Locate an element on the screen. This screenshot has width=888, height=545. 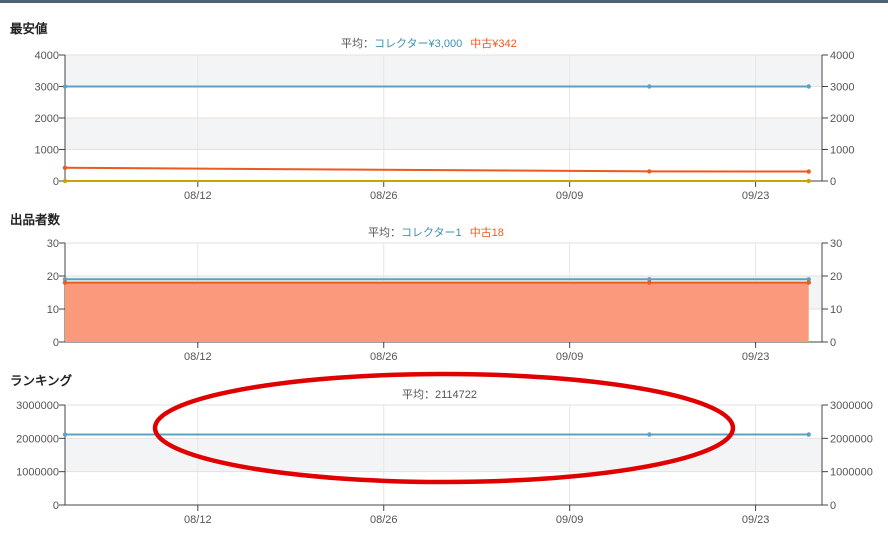
y-tick-label-right: 1000000 is located at coordinates (851, 473).